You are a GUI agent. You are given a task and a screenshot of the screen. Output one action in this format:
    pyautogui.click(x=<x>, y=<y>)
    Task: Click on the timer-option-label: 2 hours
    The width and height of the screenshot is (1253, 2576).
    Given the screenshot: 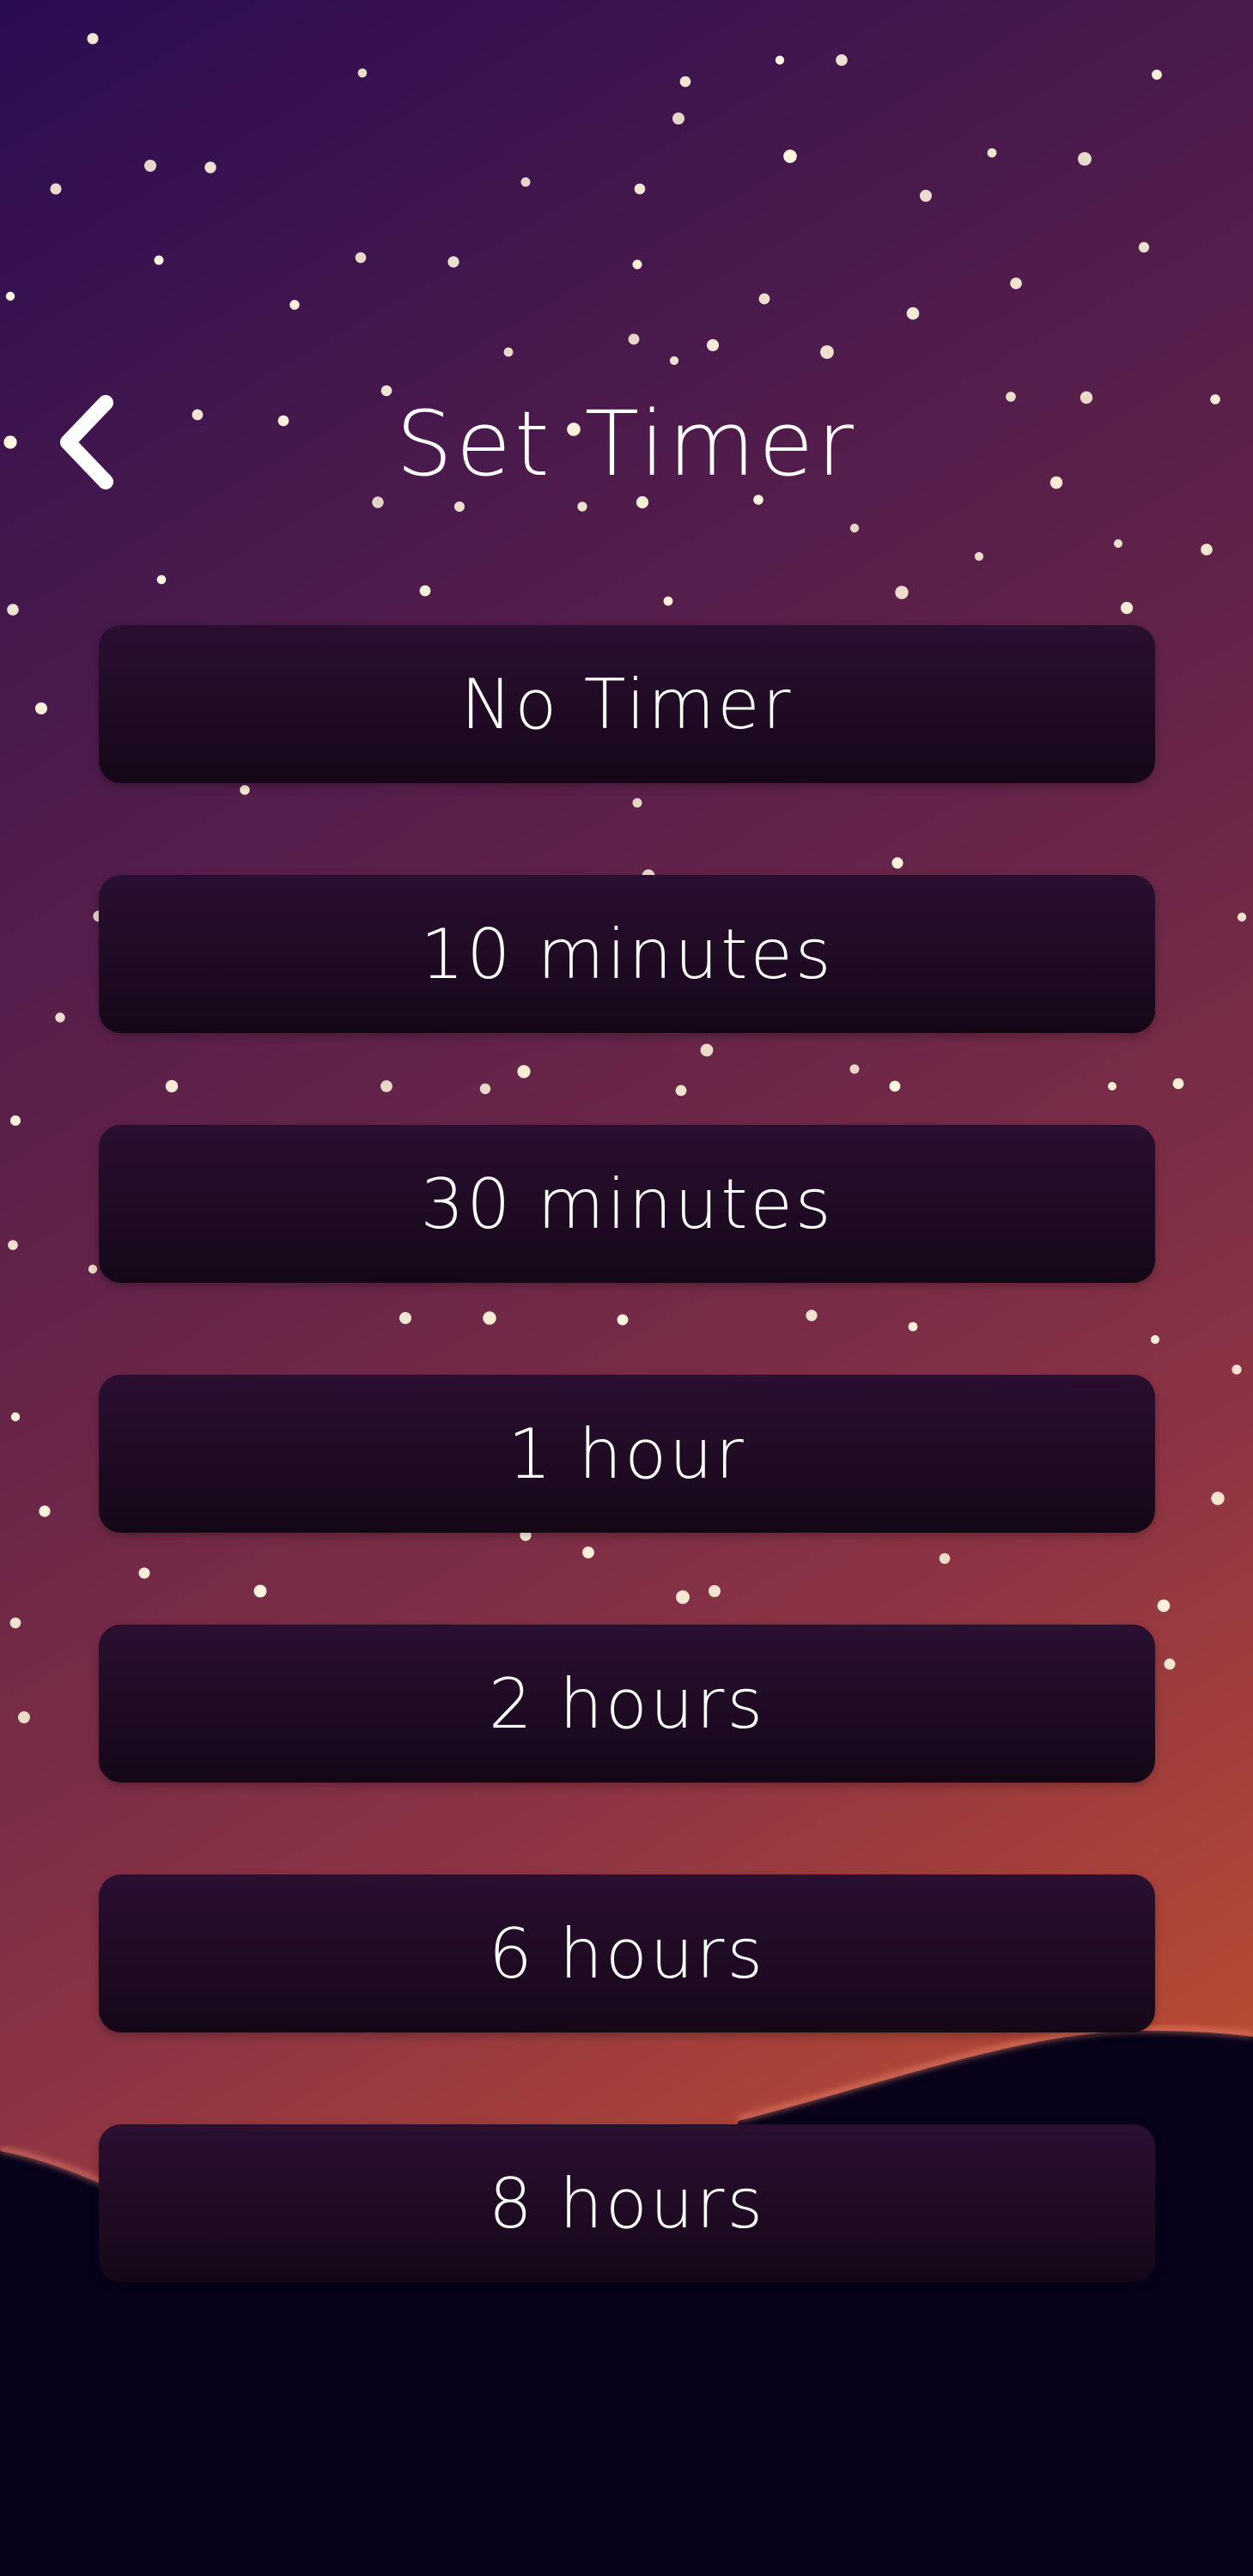 What is the action you would take?
    pyautogui.click(x=627, y=1704)
    